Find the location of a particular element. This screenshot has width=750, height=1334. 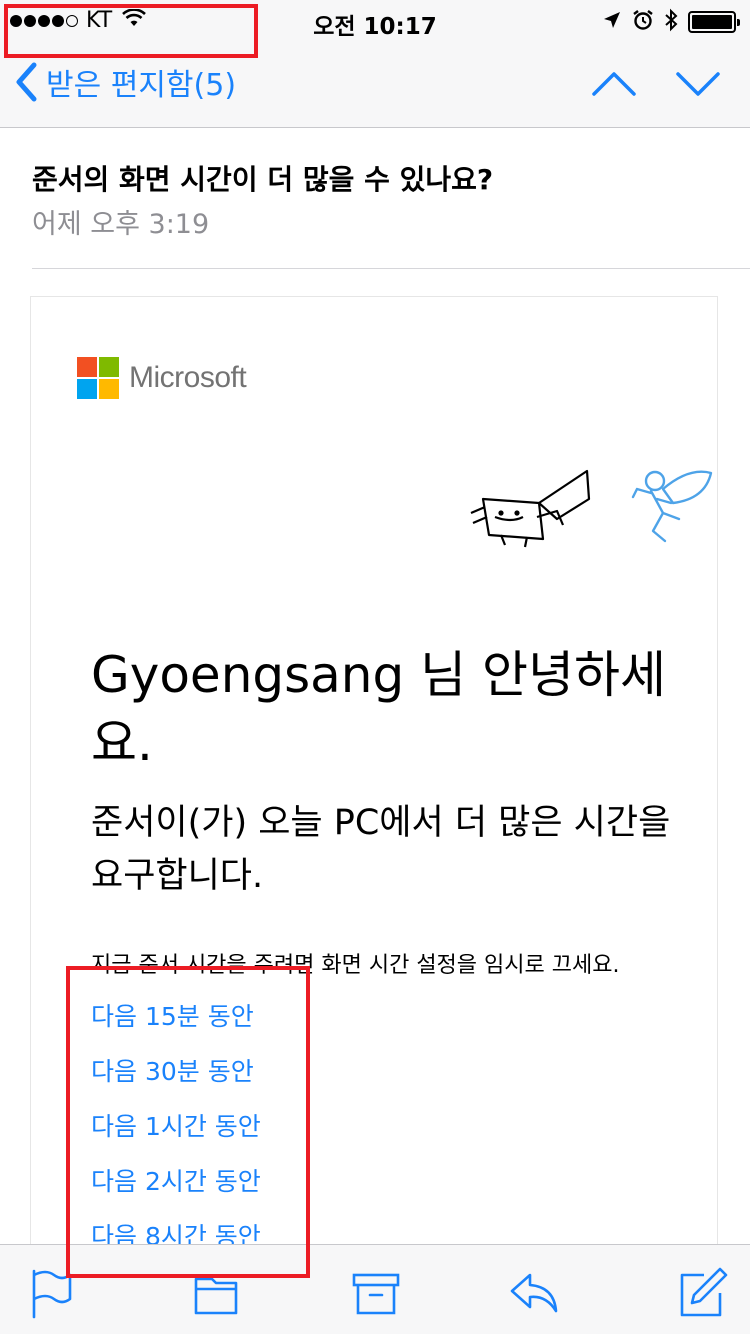

back-button: 받은 편지함(5) is located at coordinates (125, 82).